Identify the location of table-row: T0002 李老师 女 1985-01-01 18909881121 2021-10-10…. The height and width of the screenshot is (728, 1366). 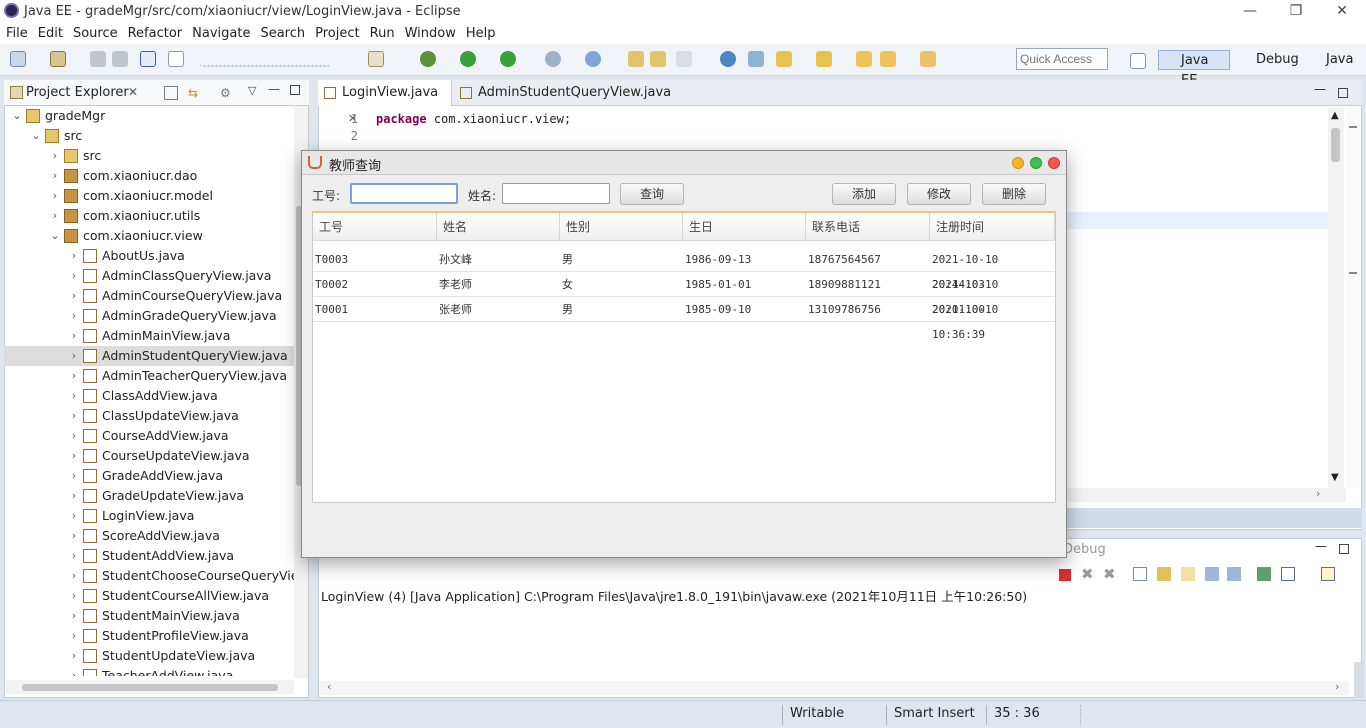
(684, 294).